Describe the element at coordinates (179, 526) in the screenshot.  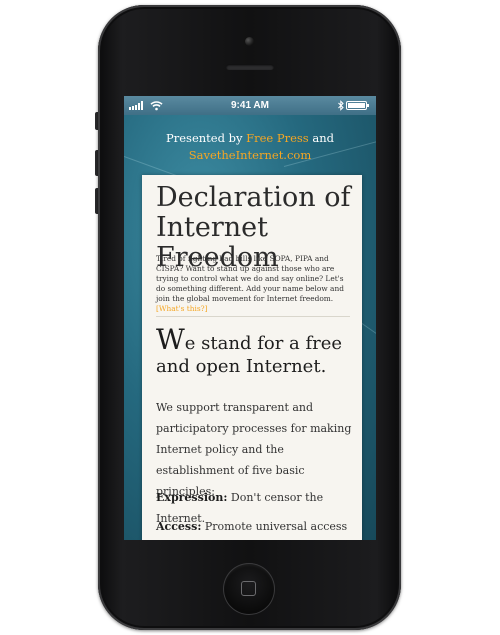
I see `principle-label: Access:` at that location.